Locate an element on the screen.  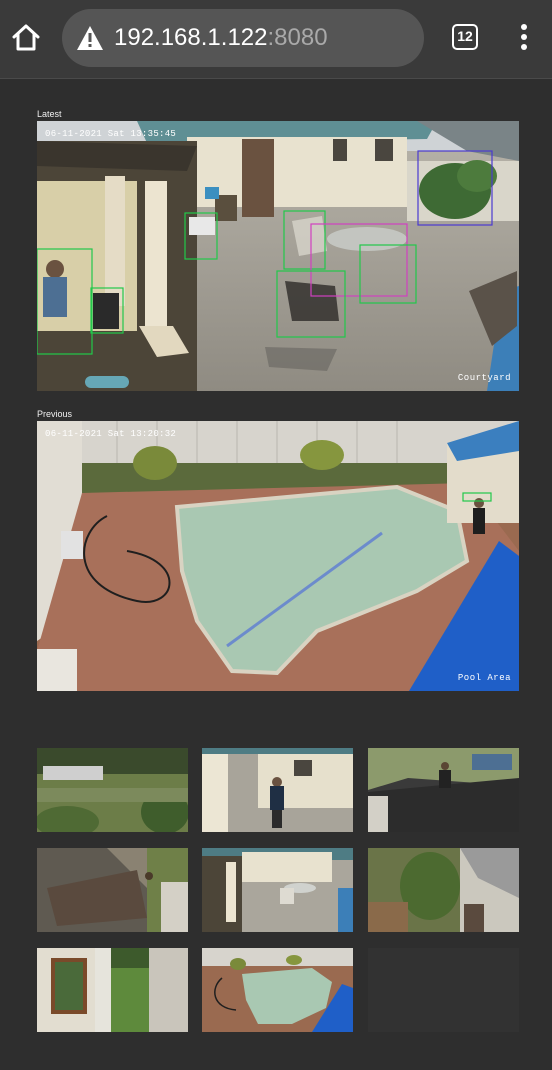
url-text: 192.168.1.122:8080 is located at coordinates (221, 38).